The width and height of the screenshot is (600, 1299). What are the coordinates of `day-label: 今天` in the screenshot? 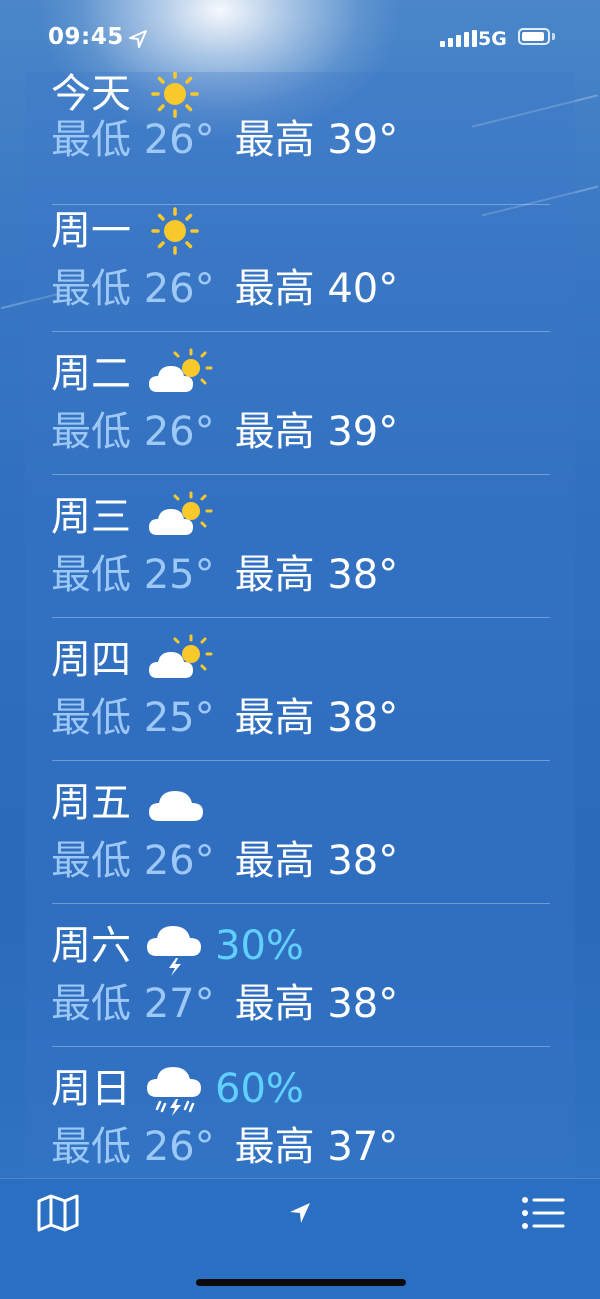 It's located at (91, 94).